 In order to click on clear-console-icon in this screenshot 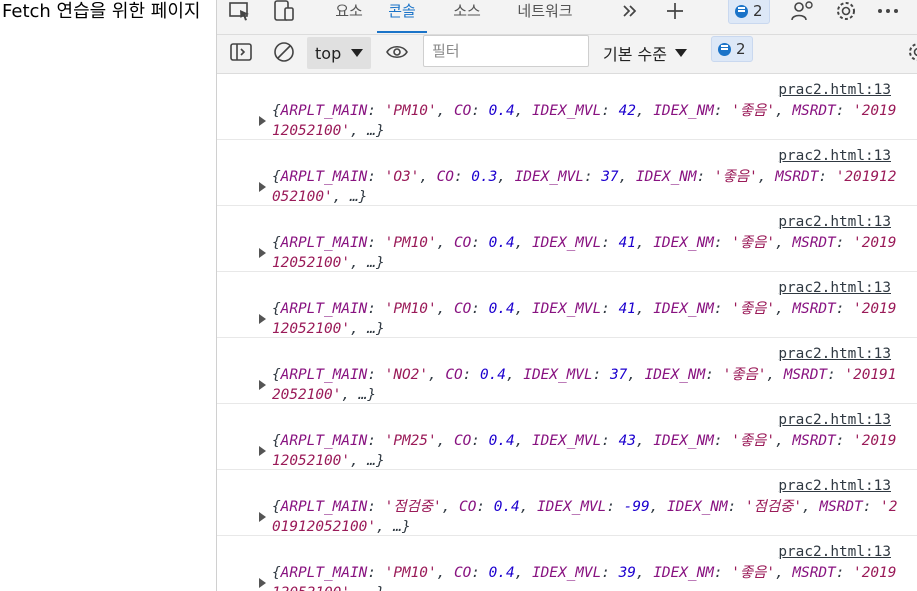, I will do `click(284, 52)`.